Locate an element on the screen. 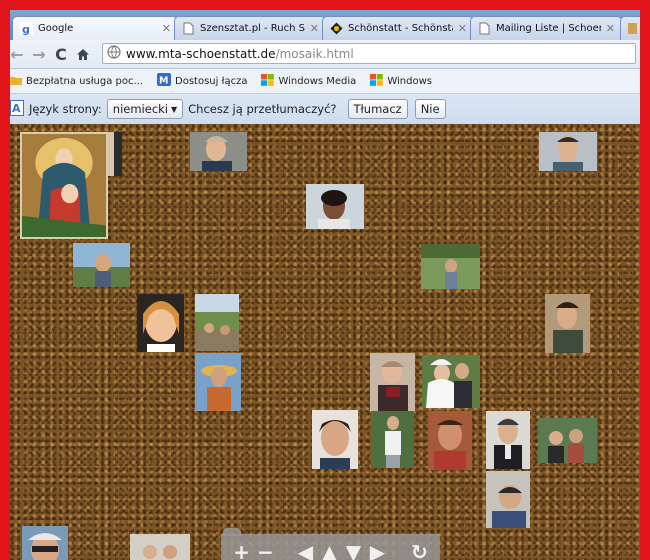 The image size is (650, 560). bookmark-item: Windows Media is located at coordinates (309, 81).